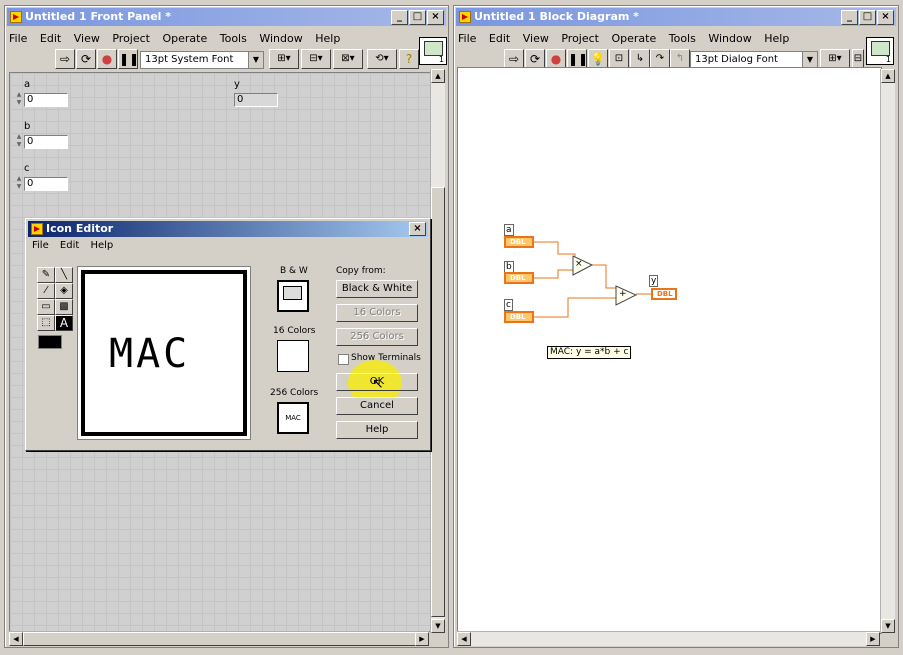  I want to click on filled-rectangle-tool-icon: ▩, so click(64, 307).